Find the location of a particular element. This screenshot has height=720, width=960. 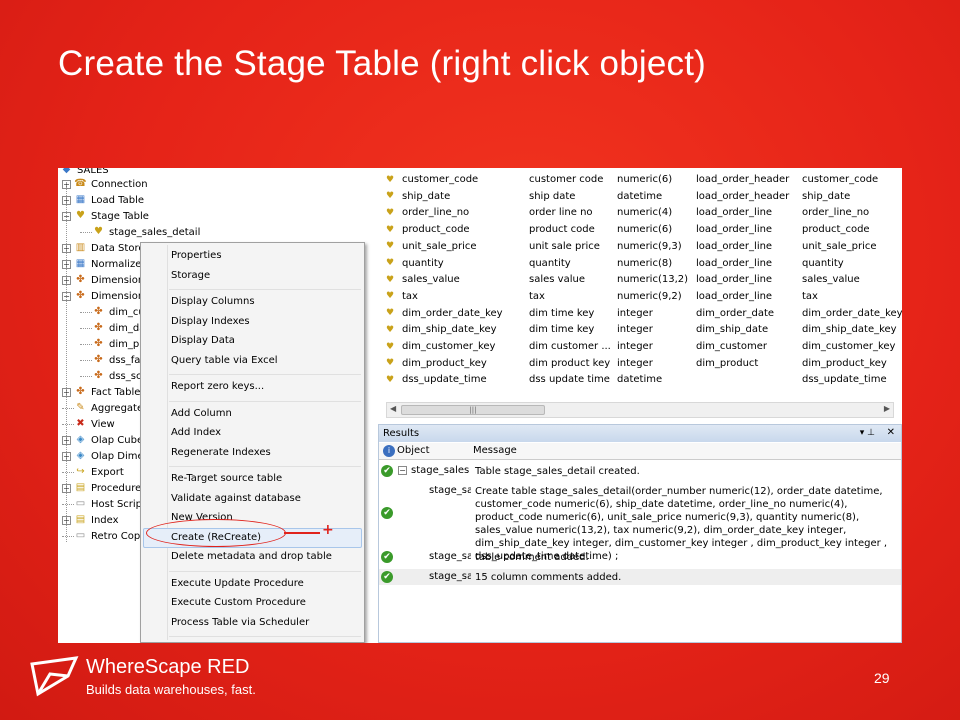

grid-cell: load_order_line is located at coordinates (734, 296).